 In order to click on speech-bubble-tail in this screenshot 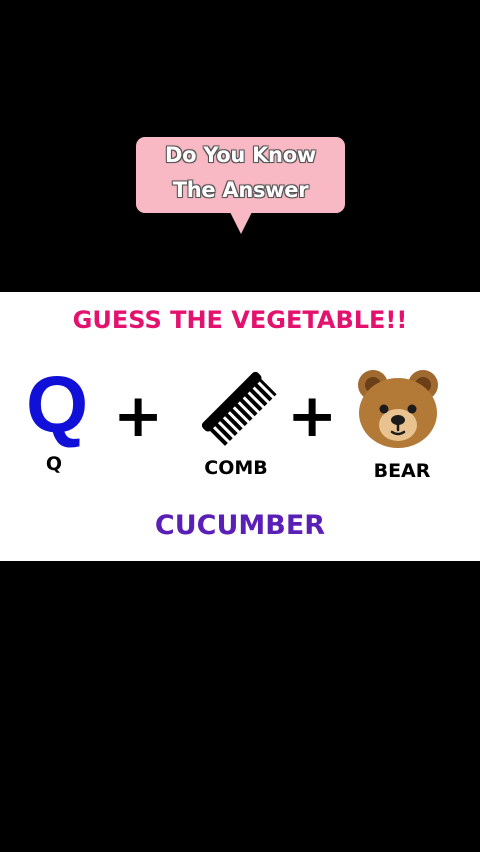, I will do `click(241, 223)`.